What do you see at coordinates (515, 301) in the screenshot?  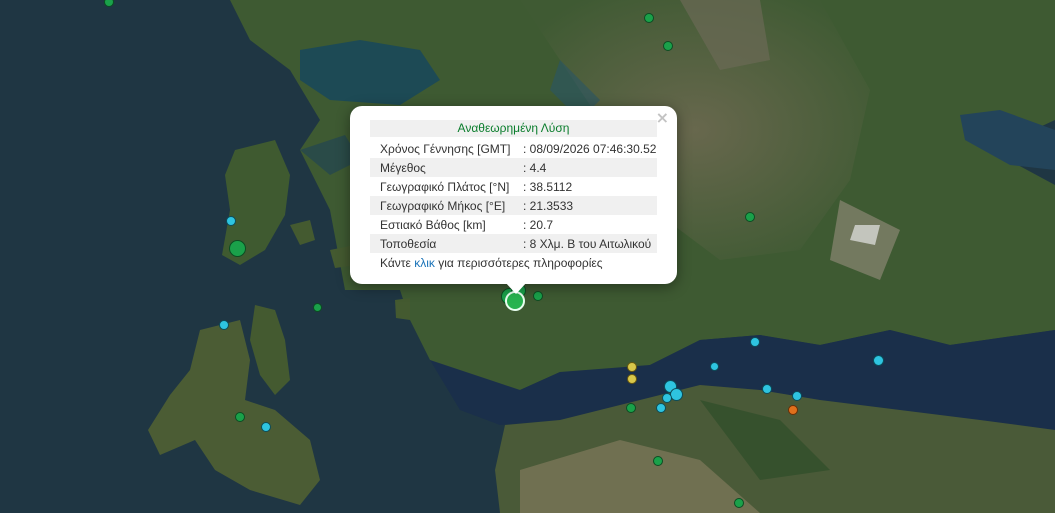 I see `selected-earthquake-marker` at bounding box center [515, 301].